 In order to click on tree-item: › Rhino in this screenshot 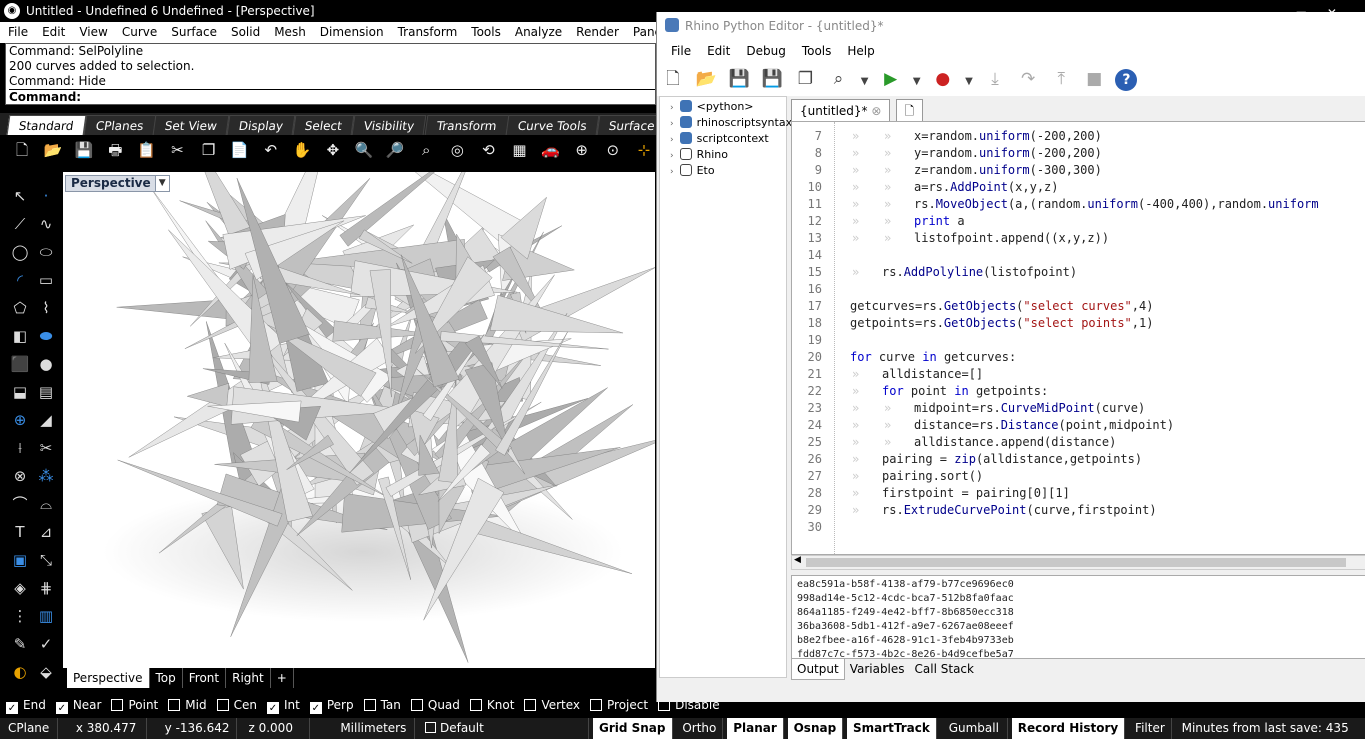, I will do `click(723, 155)`.